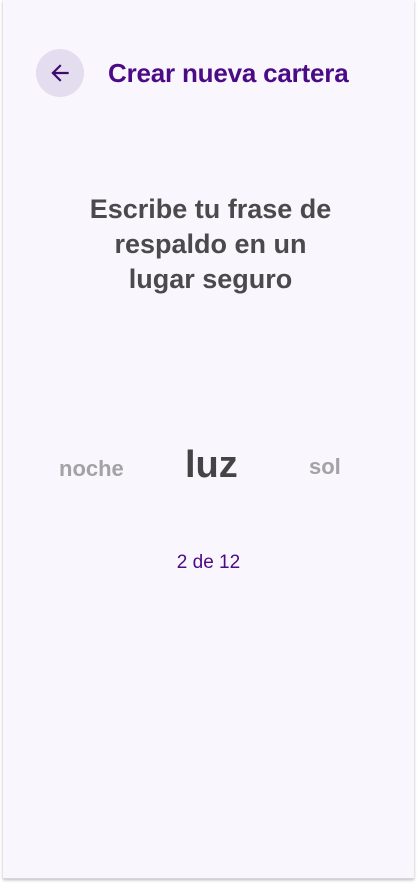 This screenshot has height=886, width=420. Describe the element at coordinates (210, 279) in the screenshot. I see `instruction-line-3: lugar seguro` at that location.